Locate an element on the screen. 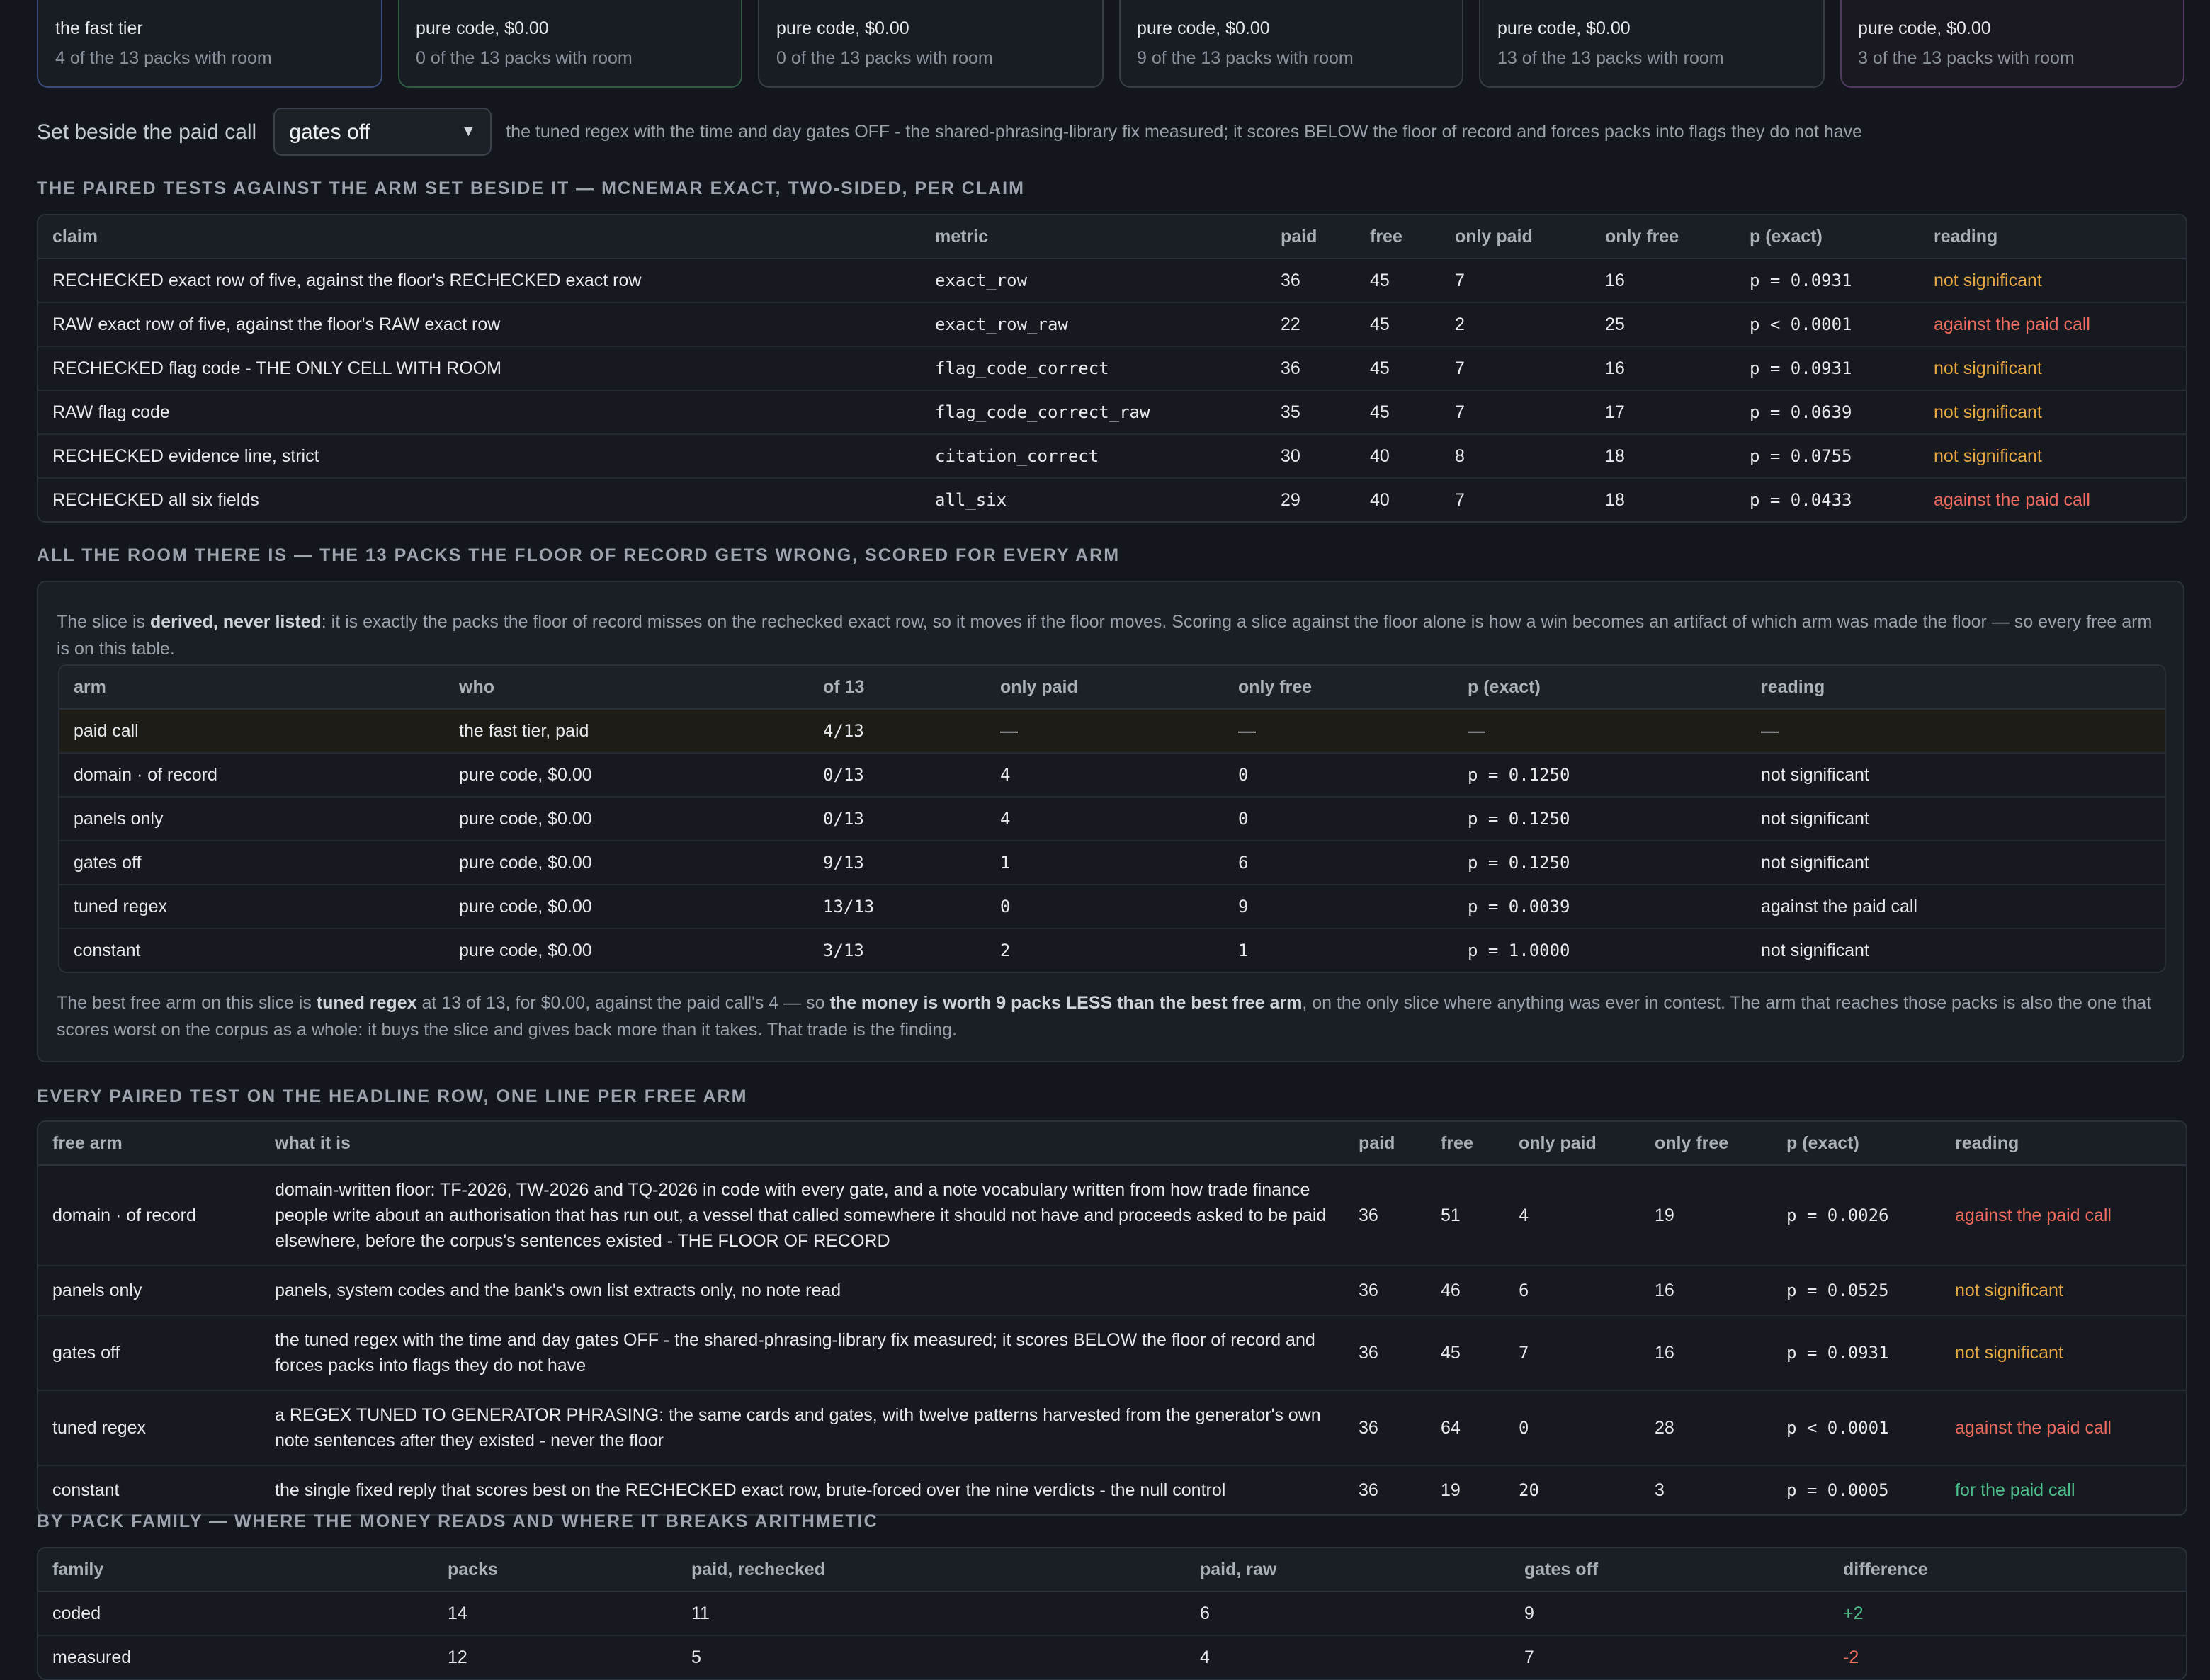 This screenshot has height=1680, width=2210. cell: 28 is located at coordinates (1706, 1428).